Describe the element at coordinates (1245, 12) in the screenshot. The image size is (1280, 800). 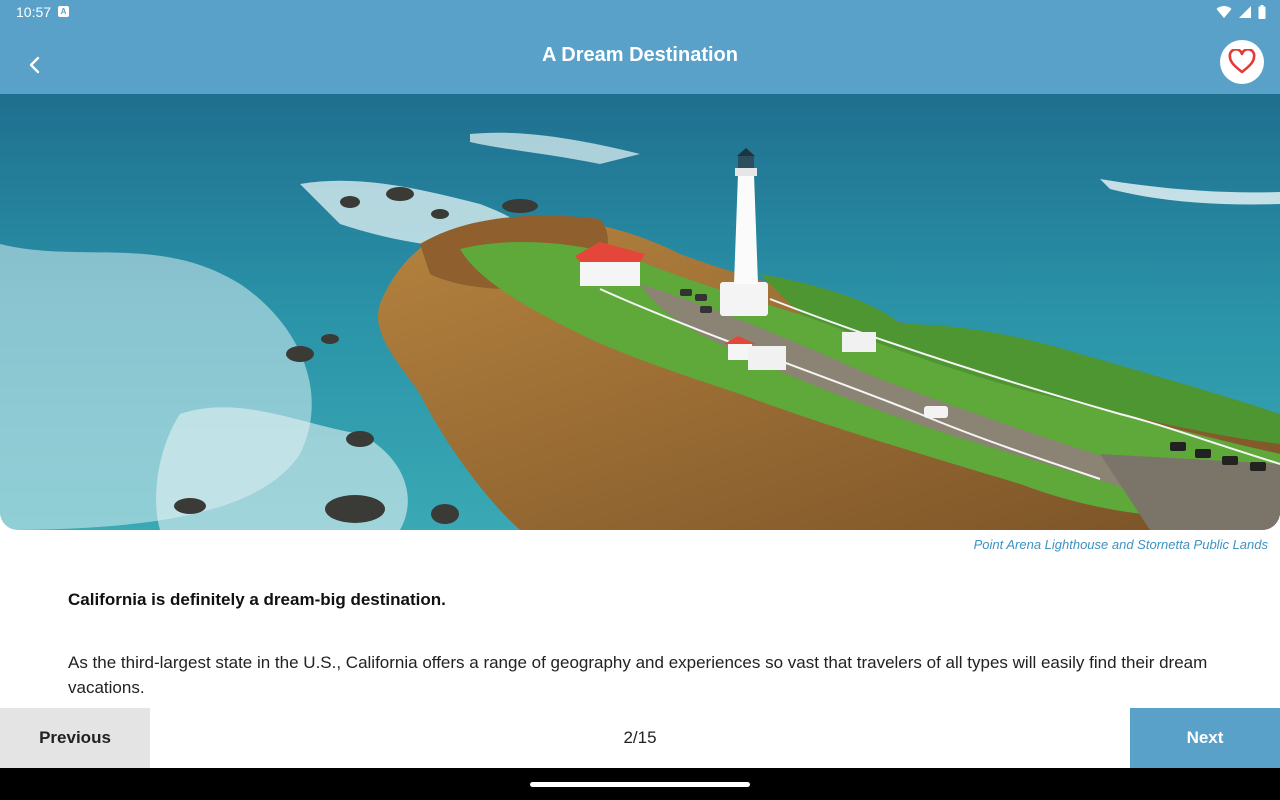
I see `signal-icon` at that location.